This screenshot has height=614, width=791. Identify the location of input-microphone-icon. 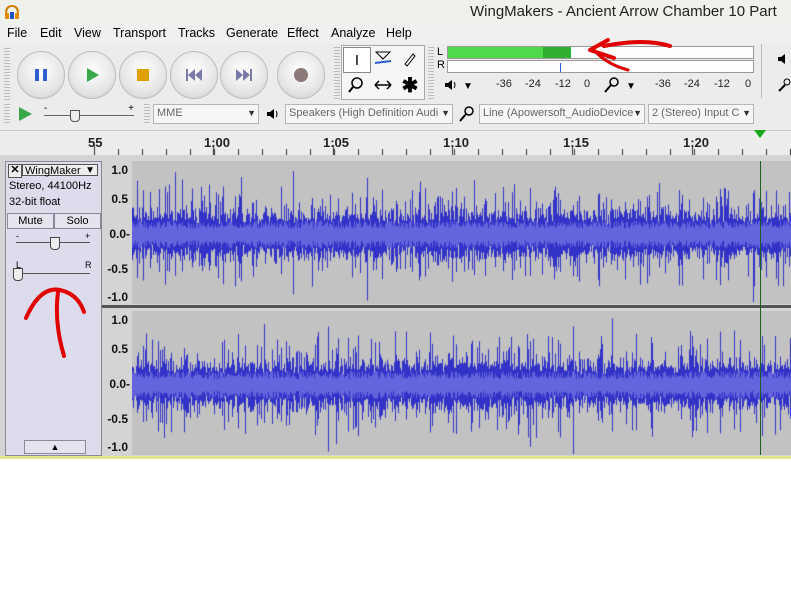
(466, 115).